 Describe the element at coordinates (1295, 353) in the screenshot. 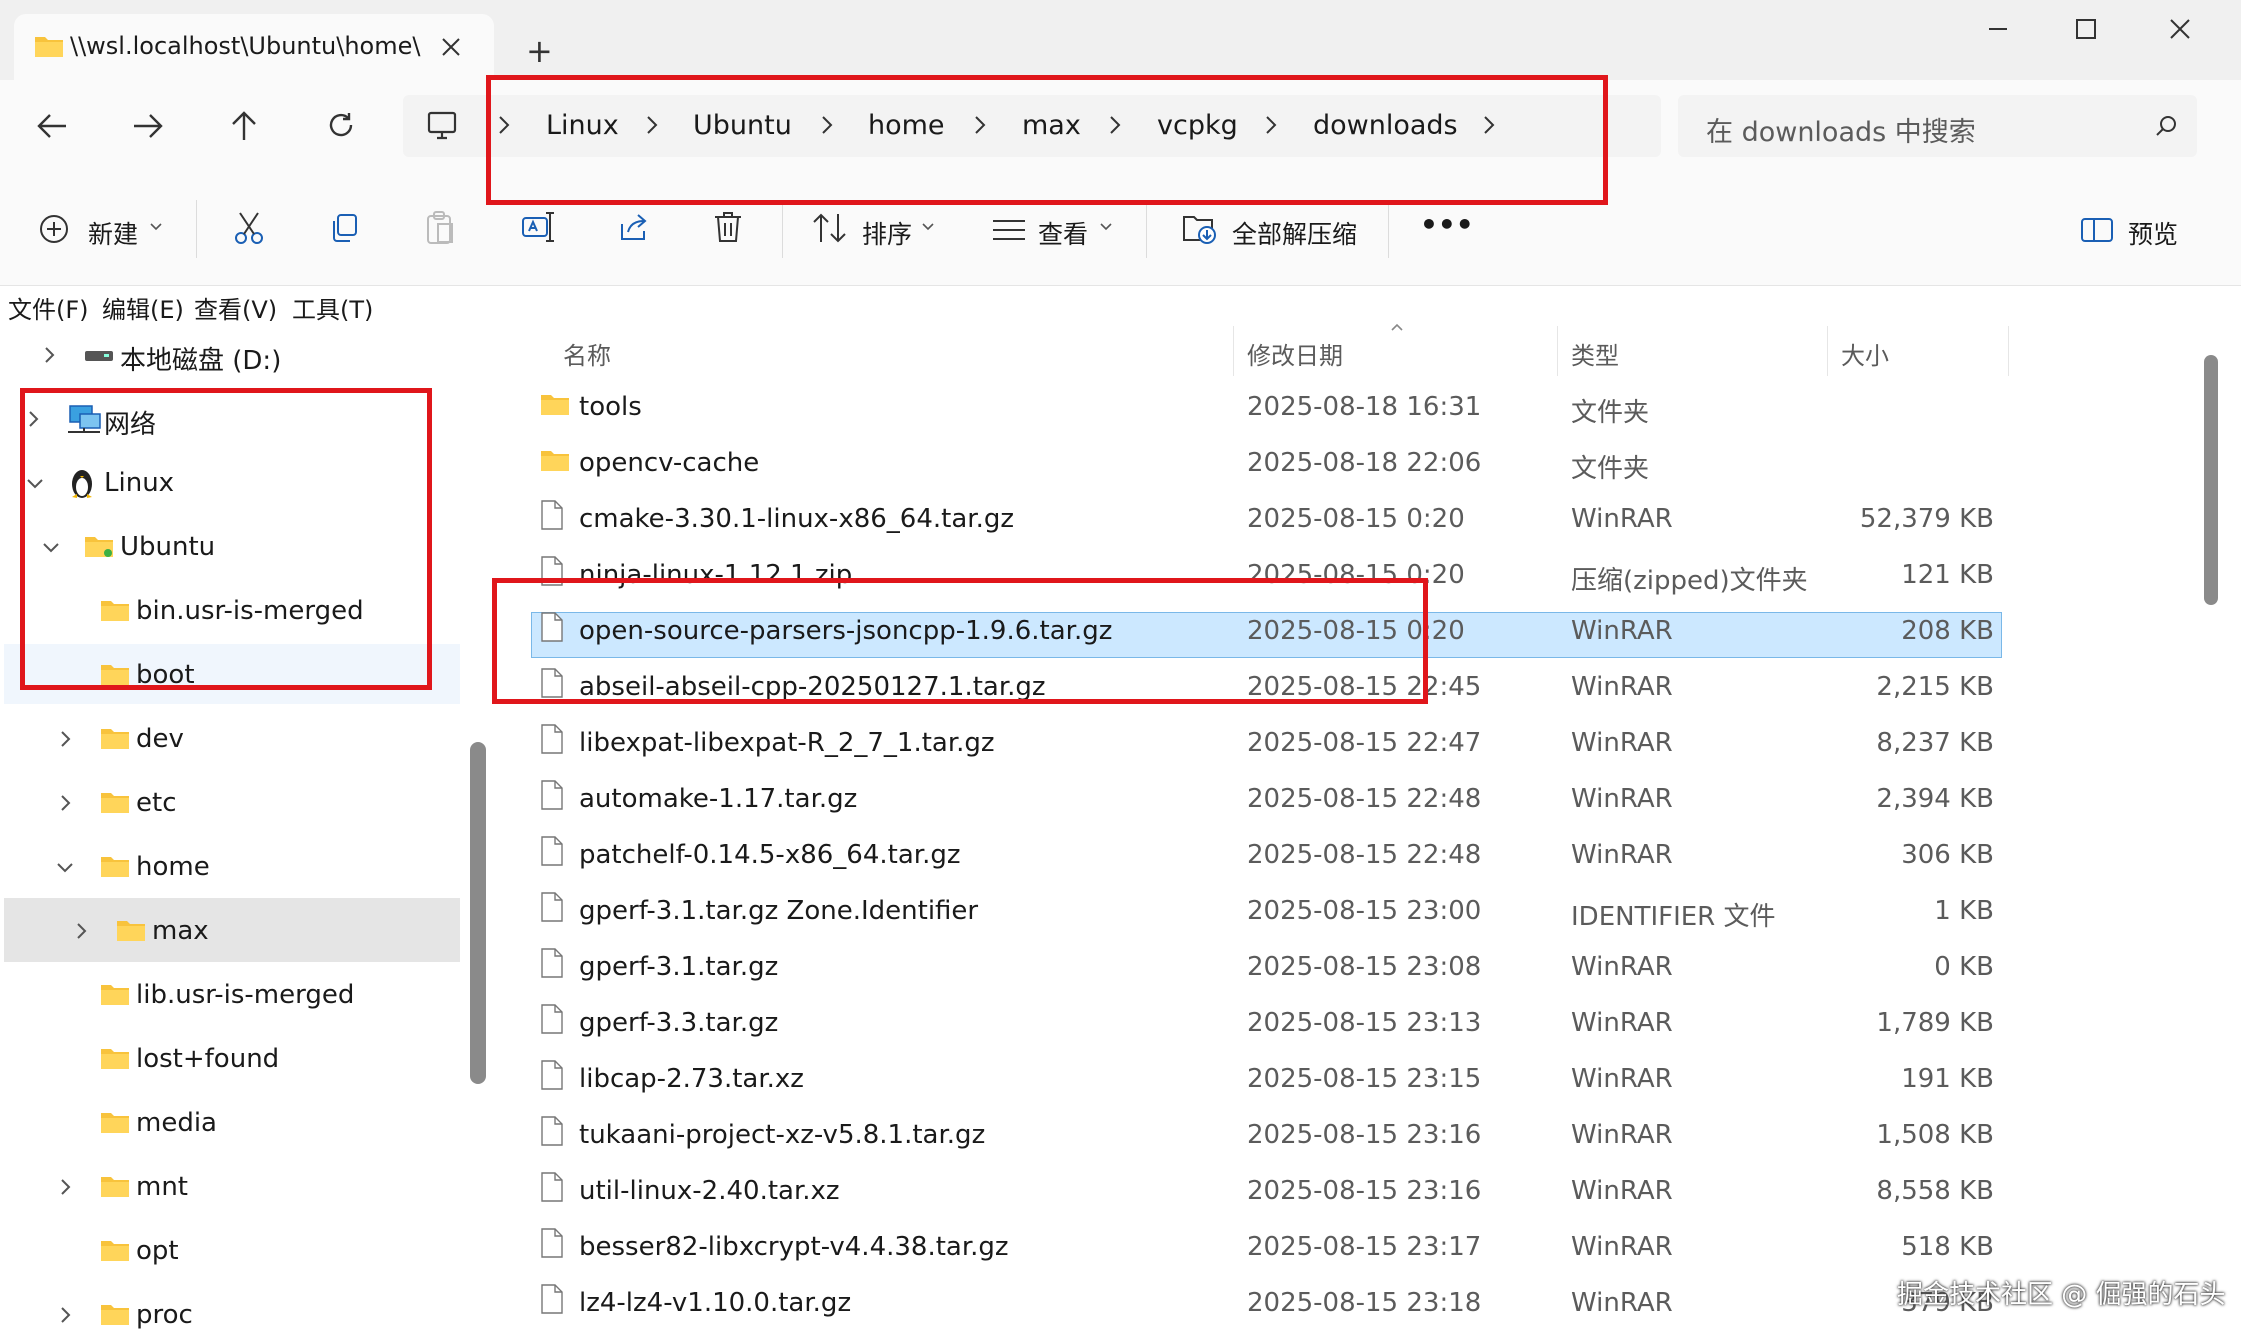

I see `column-header-date: 修改日期` at that location.